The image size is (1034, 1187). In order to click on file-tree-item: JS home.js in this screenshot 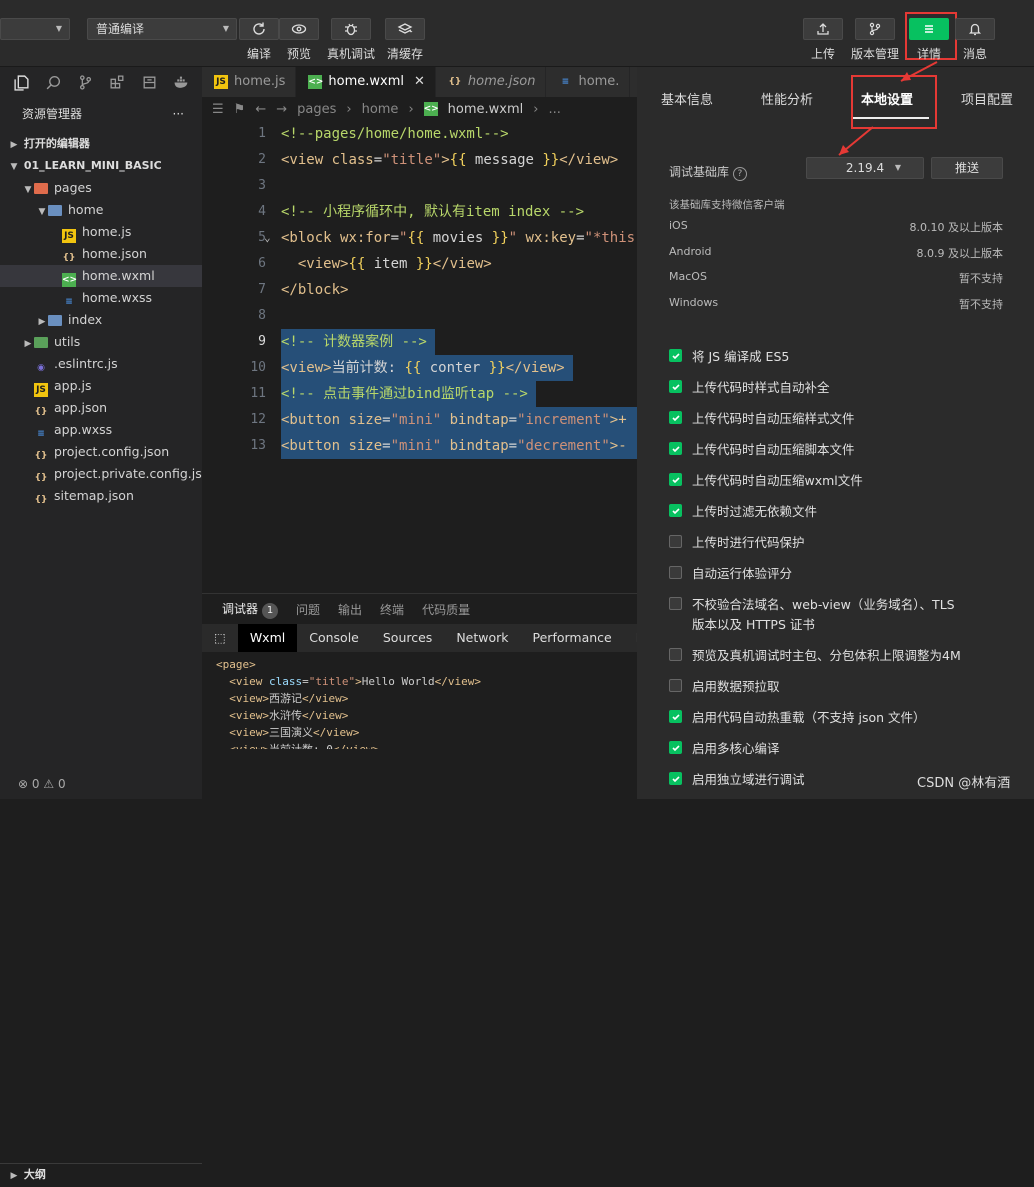, I will do `click(101, 232)`.